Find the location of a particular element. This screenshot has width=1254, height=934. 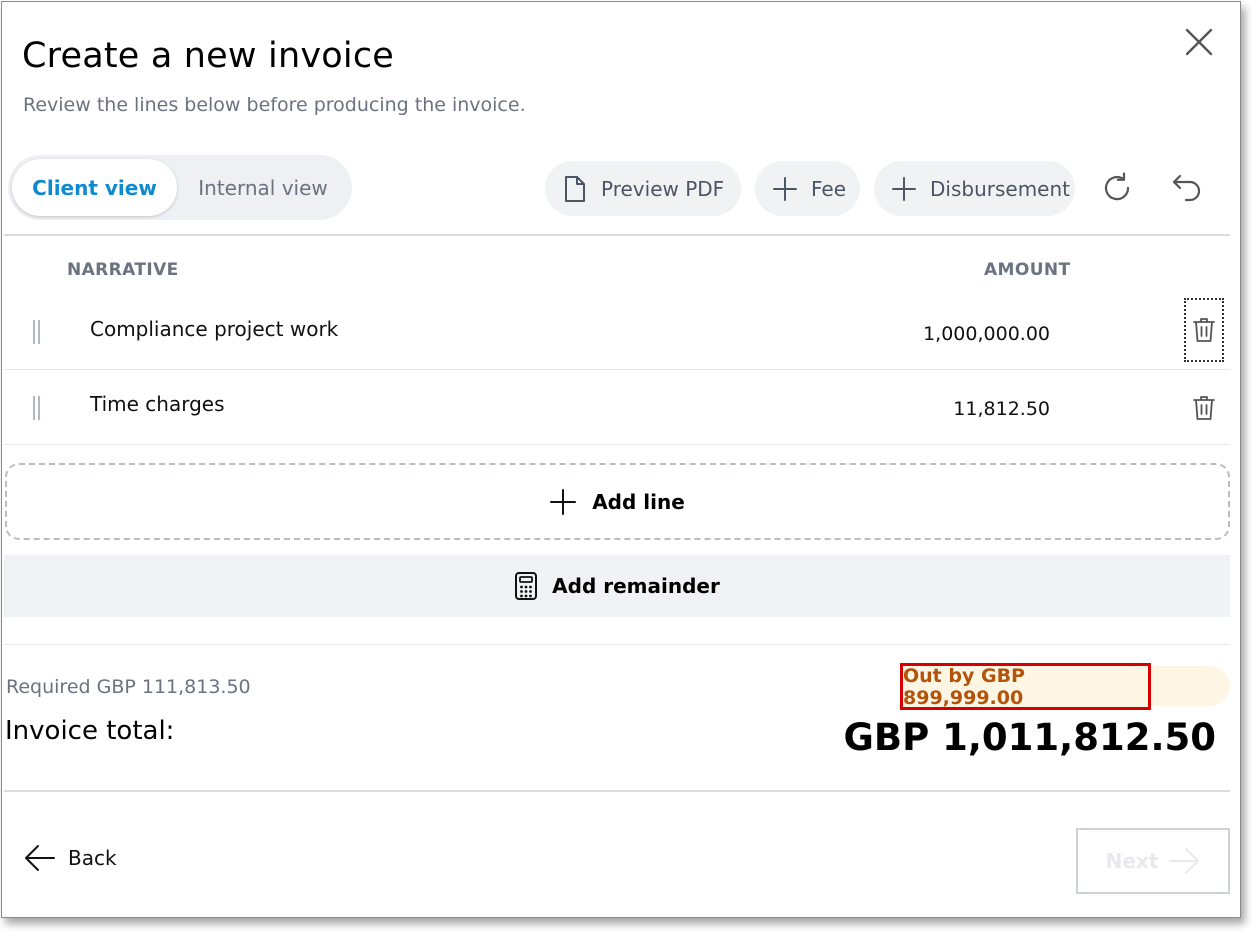

add-remainder-label: Add remainder is located at coordinates (636, 586).